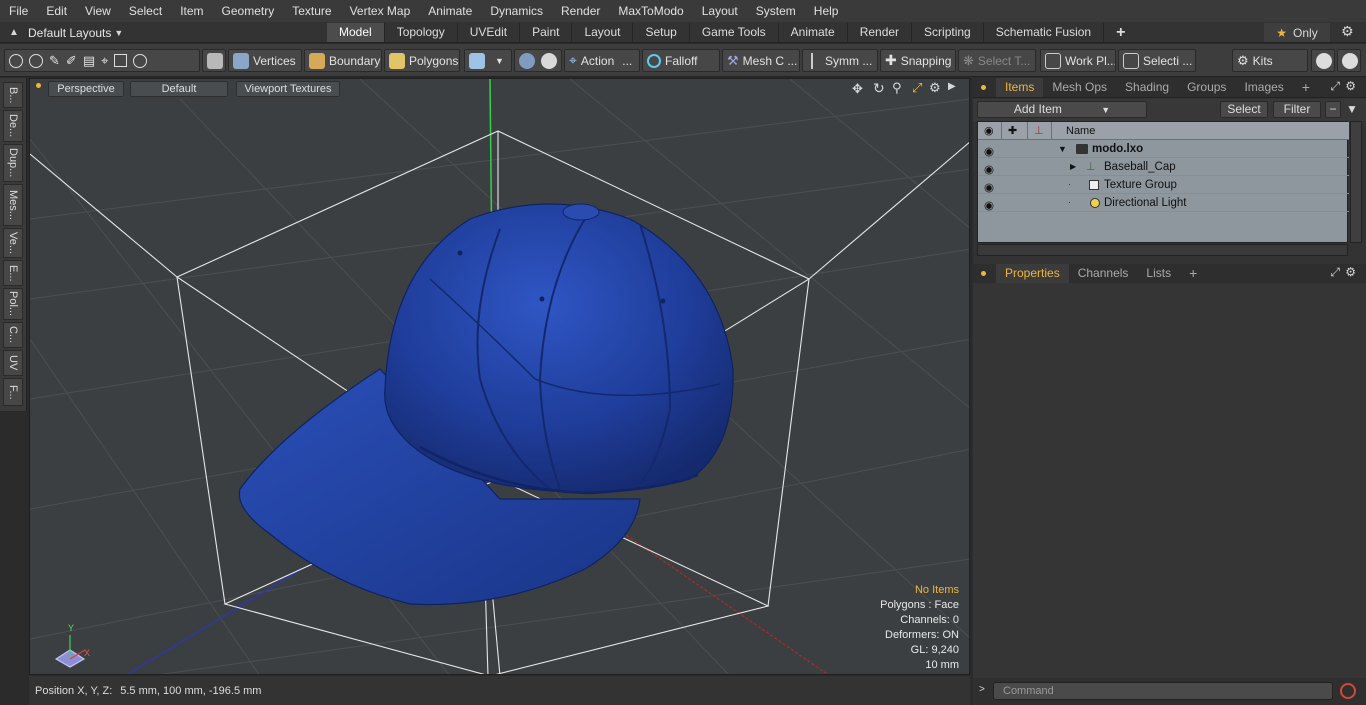 The width and height of the screenshot is (1366, 705). What do you see at coordinates (1103, 273) in the screenshot?
I see `tab-channels: Channels` at bounding box center [1103, 273].